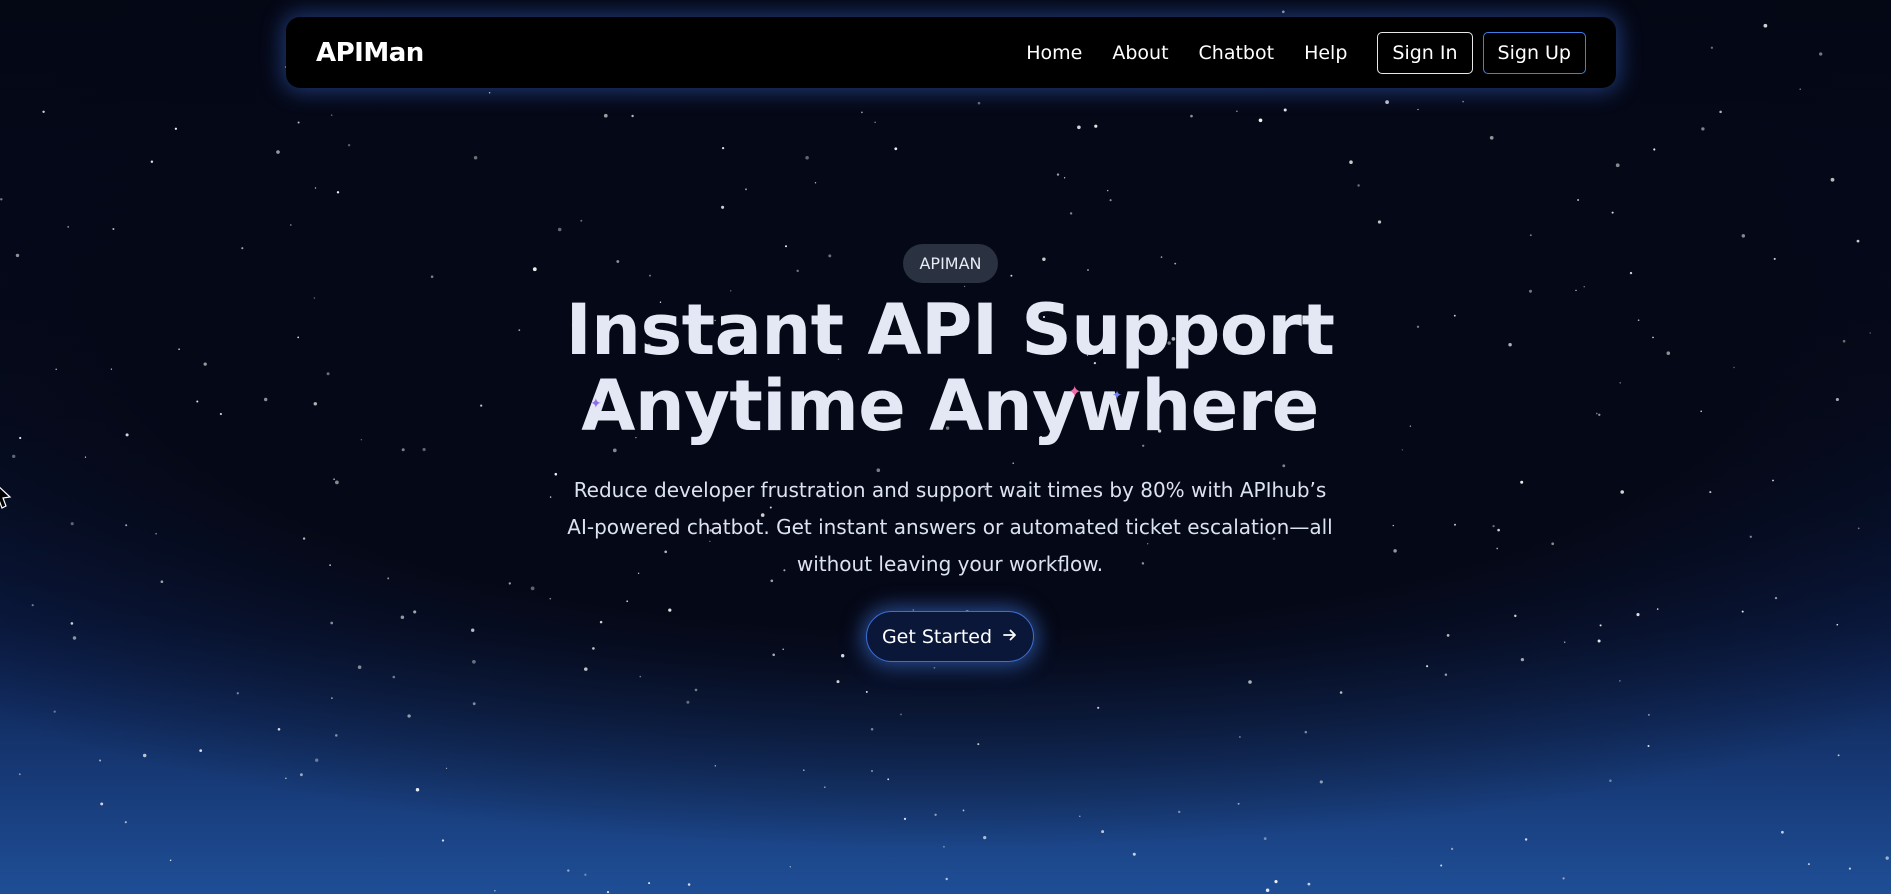 This screenshot has width=1891, height=894. Describe the element at coordinates (950, 368) in the screenshot. I see `hero-headline: Instant API Support Anytime Anywhere` at that location.